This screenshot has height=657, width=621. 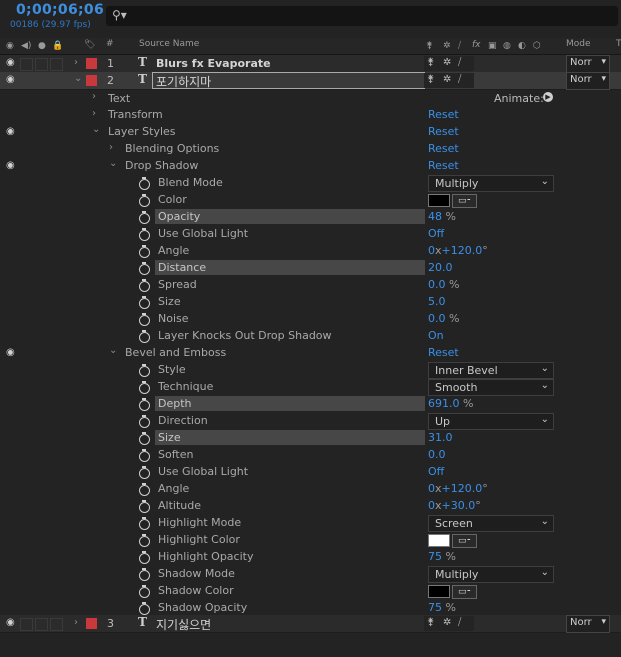 I want to click on be-style-dropdown: Inner Bevel ⌄, so click(x=491, y=370).